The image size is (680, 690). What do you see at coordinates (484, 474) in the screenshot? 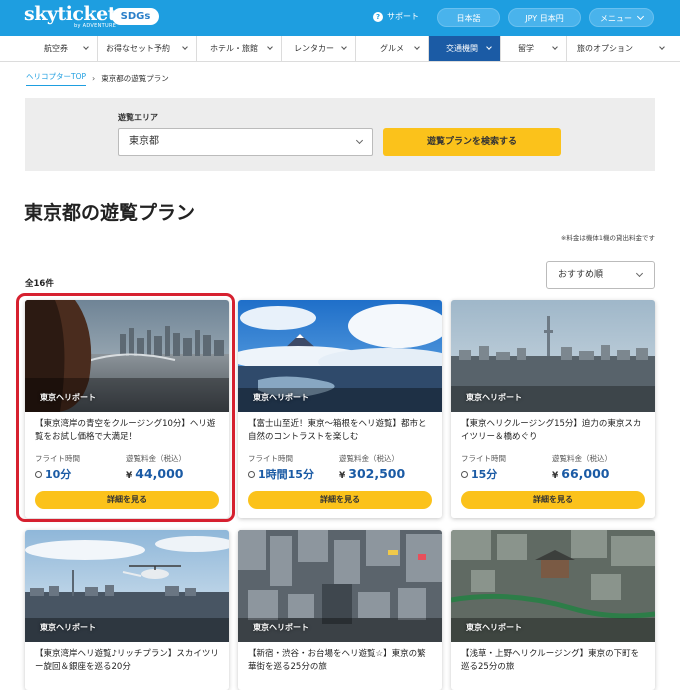
I see `flight-time-value: 15分` at bounding box center [484, 474].